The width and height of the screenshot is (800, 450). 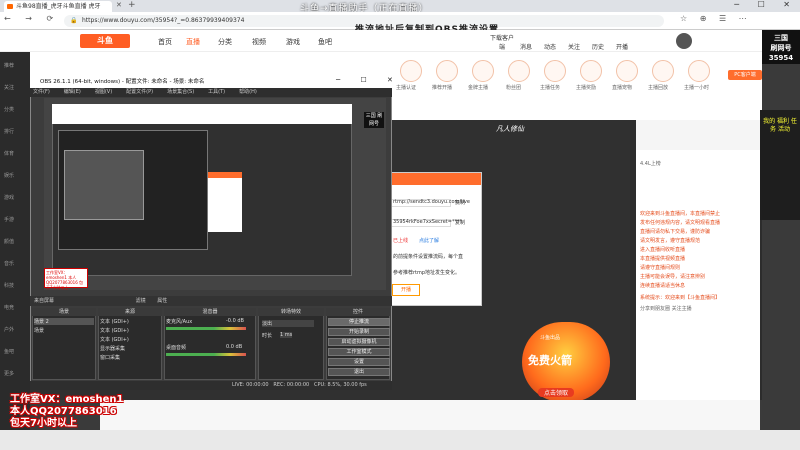 I want to click on close-tab-icon: ✕, so click(x=119, y=5).